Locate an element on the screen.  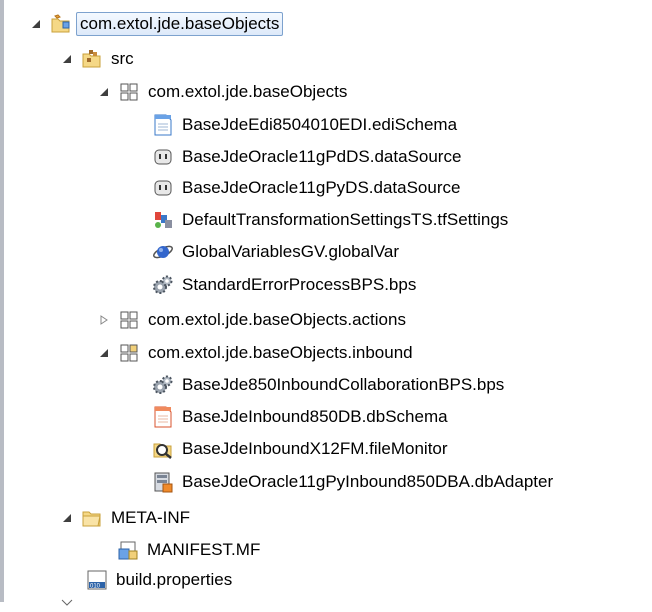
tree-item-label: GlobalVariablesGV.globalVar is located at coordinates (291, 251).